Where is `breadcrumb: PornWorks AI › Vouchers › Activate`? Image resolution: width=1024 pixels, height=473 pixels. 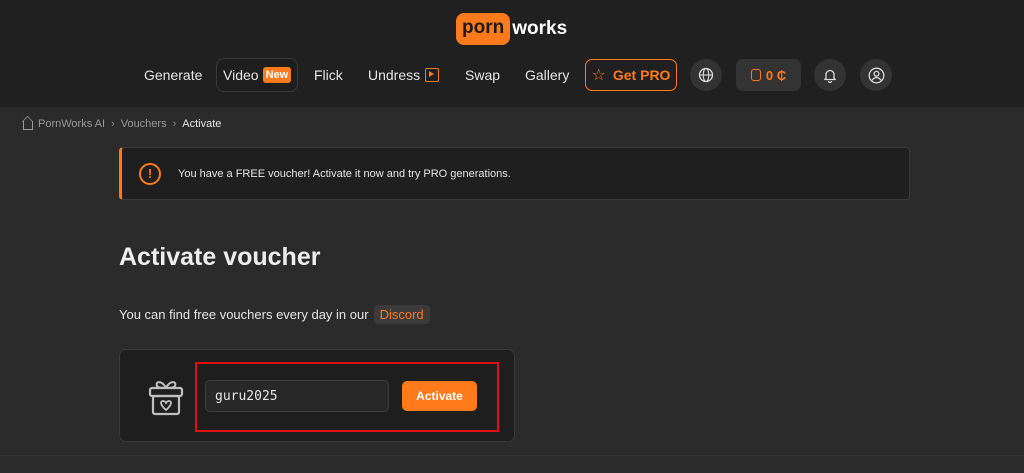
breadcrumb: PornWorks AI › Vouchers › Activate is located at coordinates (122, 124).